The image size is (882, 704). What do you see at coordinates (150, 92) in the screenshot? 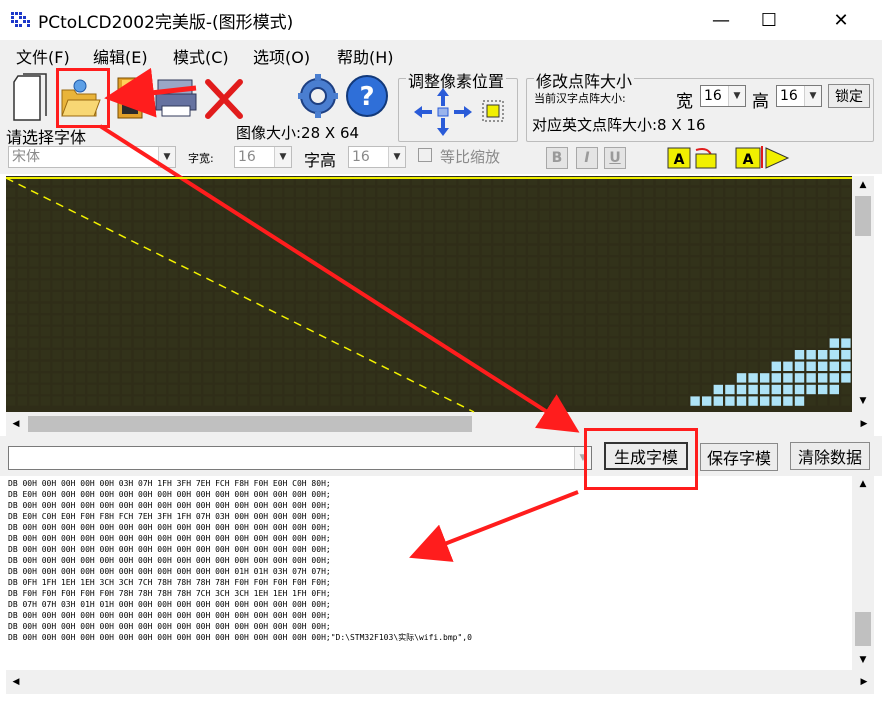
I see `arrow-to-open` at bounding box center [150, 92].